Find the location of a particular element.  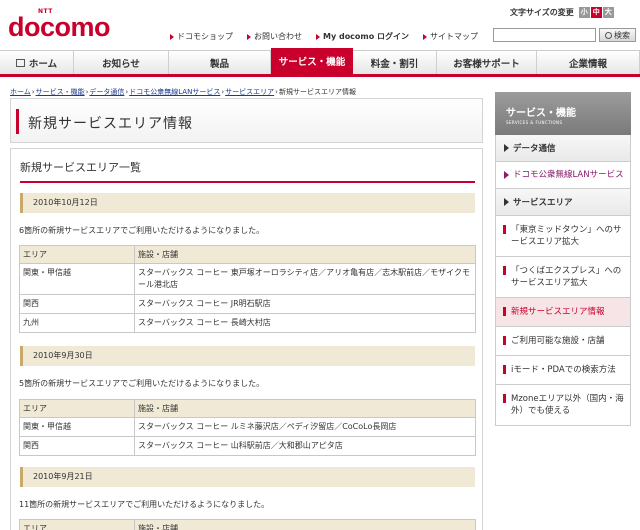

table-cell-facility: スターバックス コーヒー 長崎大村店 is located at coordinates (305, 323).